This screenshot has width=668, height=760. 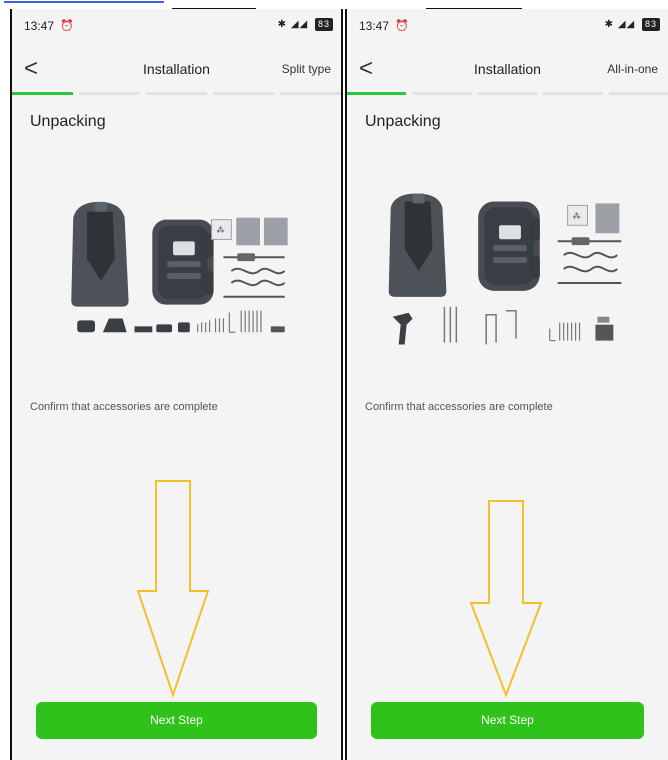 What do you see at coordinates (632, 69) in the screenshot?
I see `install-type-button: All-in-one` at bounding box center [632, 69].